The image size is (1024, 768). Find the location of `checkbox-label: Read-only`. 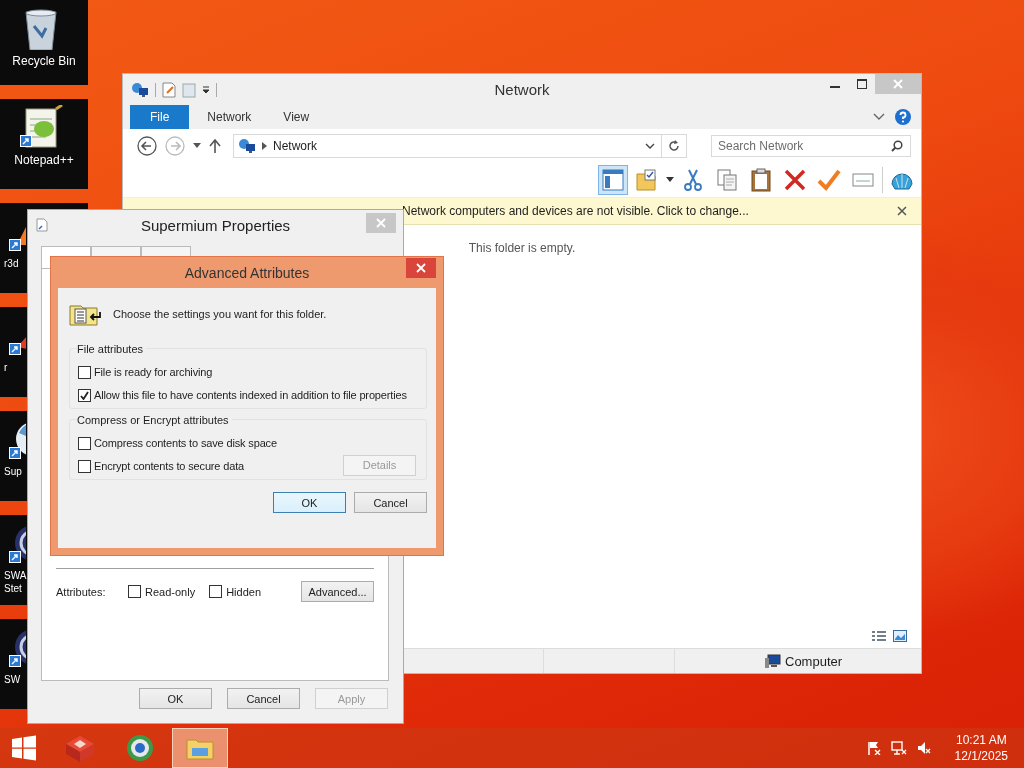

checkbox-label: Read-only is located at coordinates (170, 591).